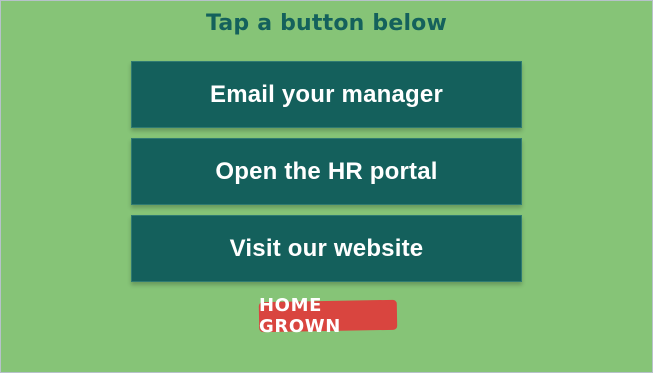  I want to click on open-hr-portal-button: Open the HR portal, so click(326, 171).